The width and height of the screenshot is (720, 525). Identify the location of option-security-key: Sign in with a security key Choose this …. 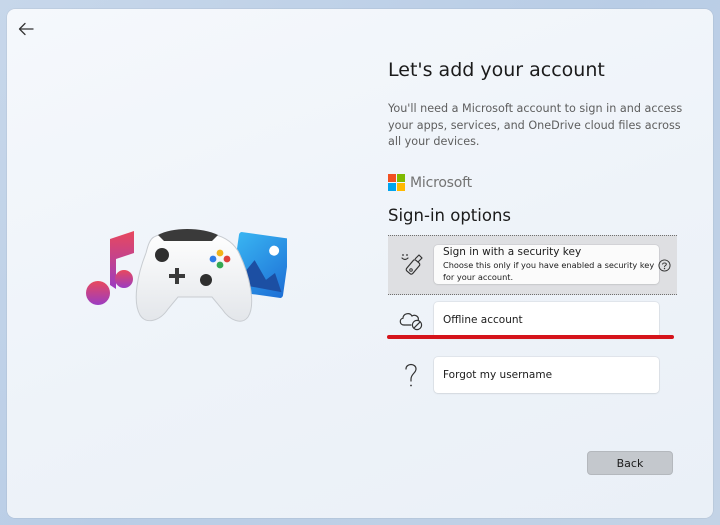
(532, 265).